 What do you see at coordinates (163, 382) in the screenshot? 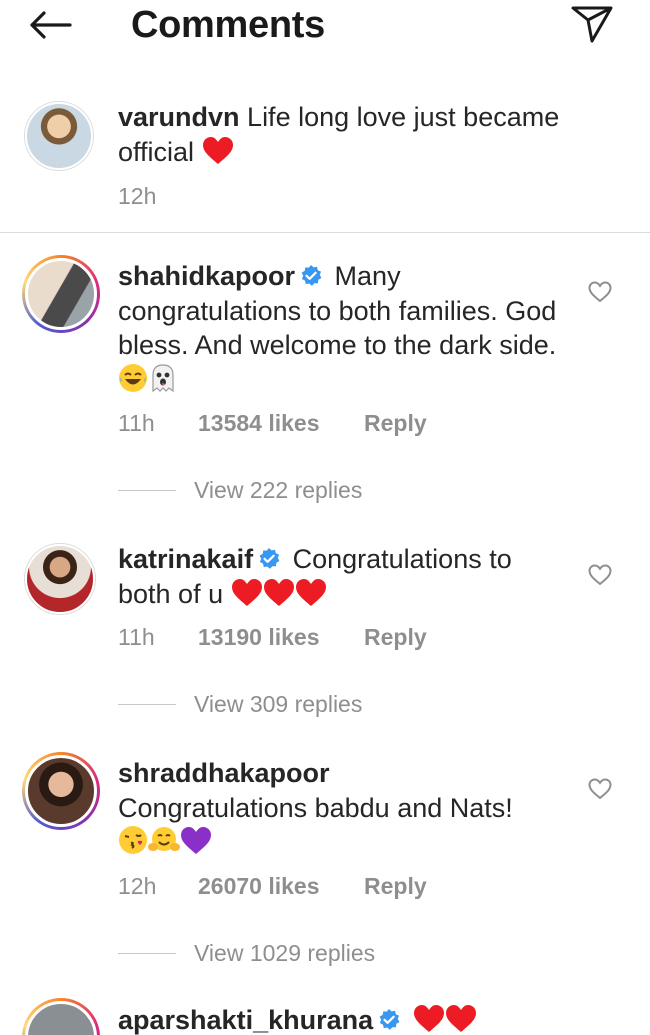
I see `ghost-emoji-icon` at bounding box center [163, 382].